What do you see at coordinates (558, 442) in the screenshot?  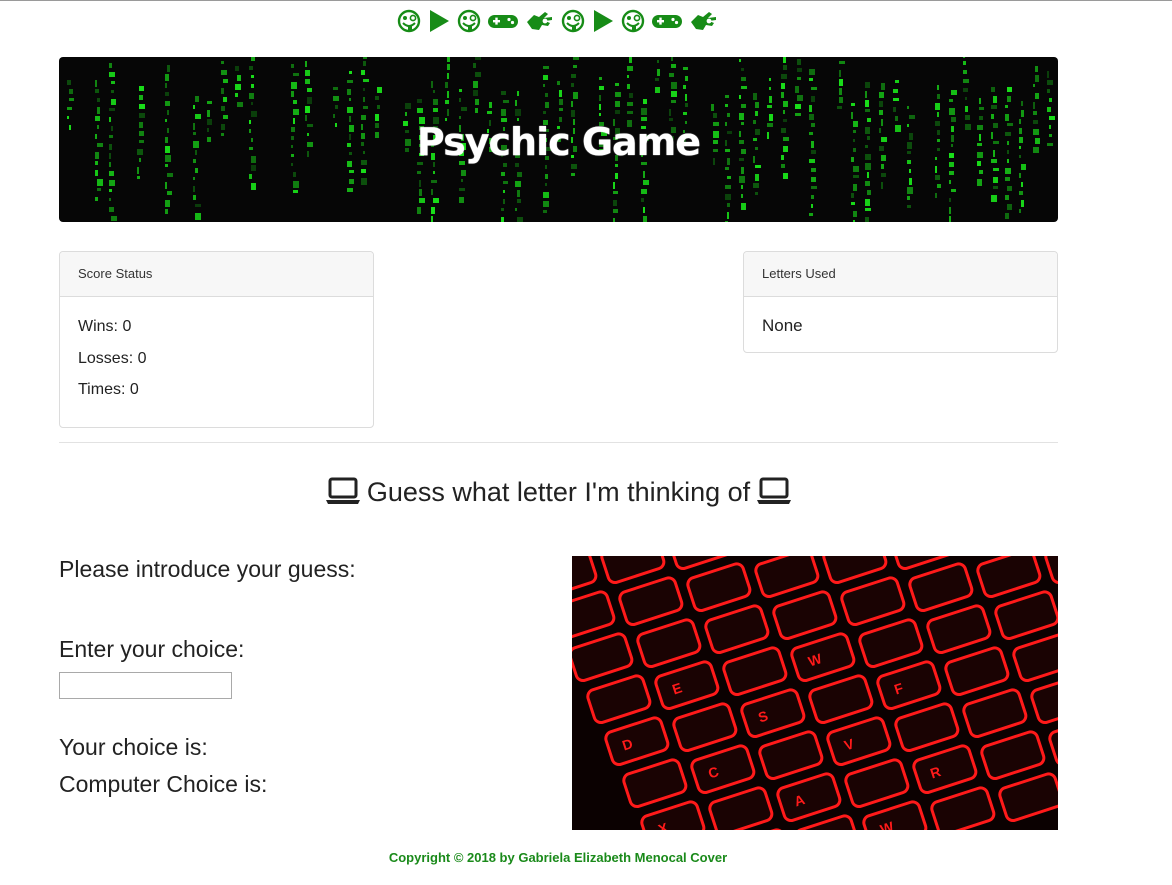 I see `section-divider` at bounding box center [558, 442].